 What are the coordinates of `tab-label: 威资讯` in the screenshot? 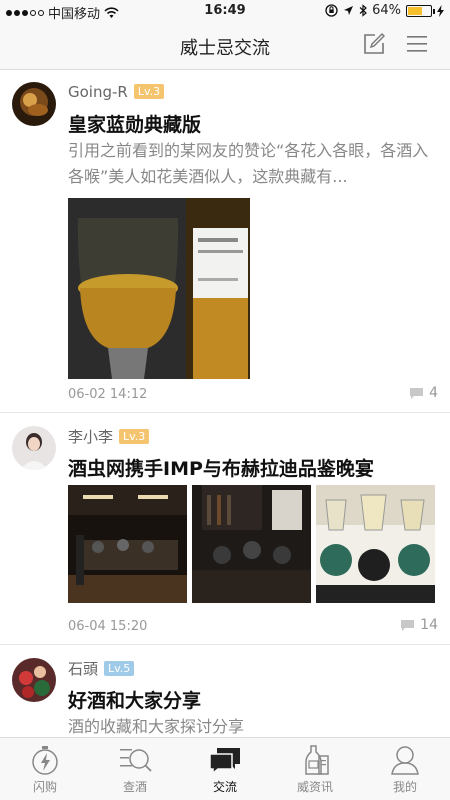 It's located at (314, 787).